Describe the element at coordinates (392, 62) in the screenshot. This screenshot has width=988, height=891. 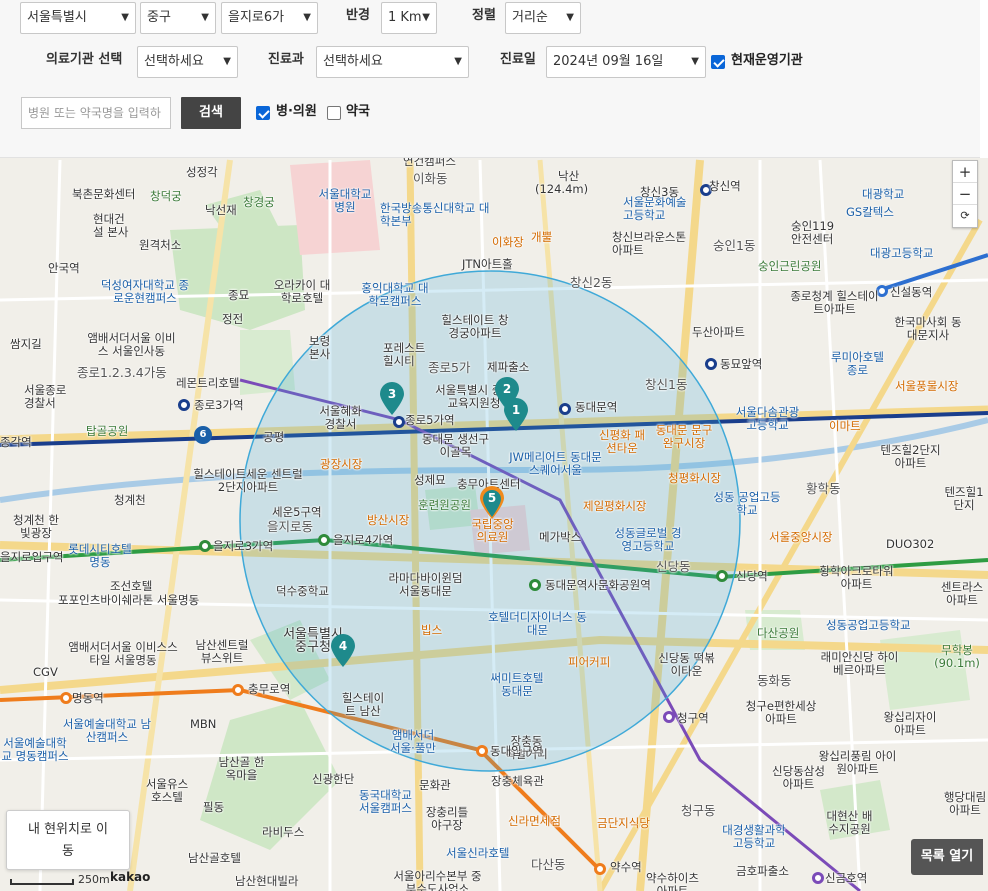
I see `department-select: 선택하세요 ▼` at that location.